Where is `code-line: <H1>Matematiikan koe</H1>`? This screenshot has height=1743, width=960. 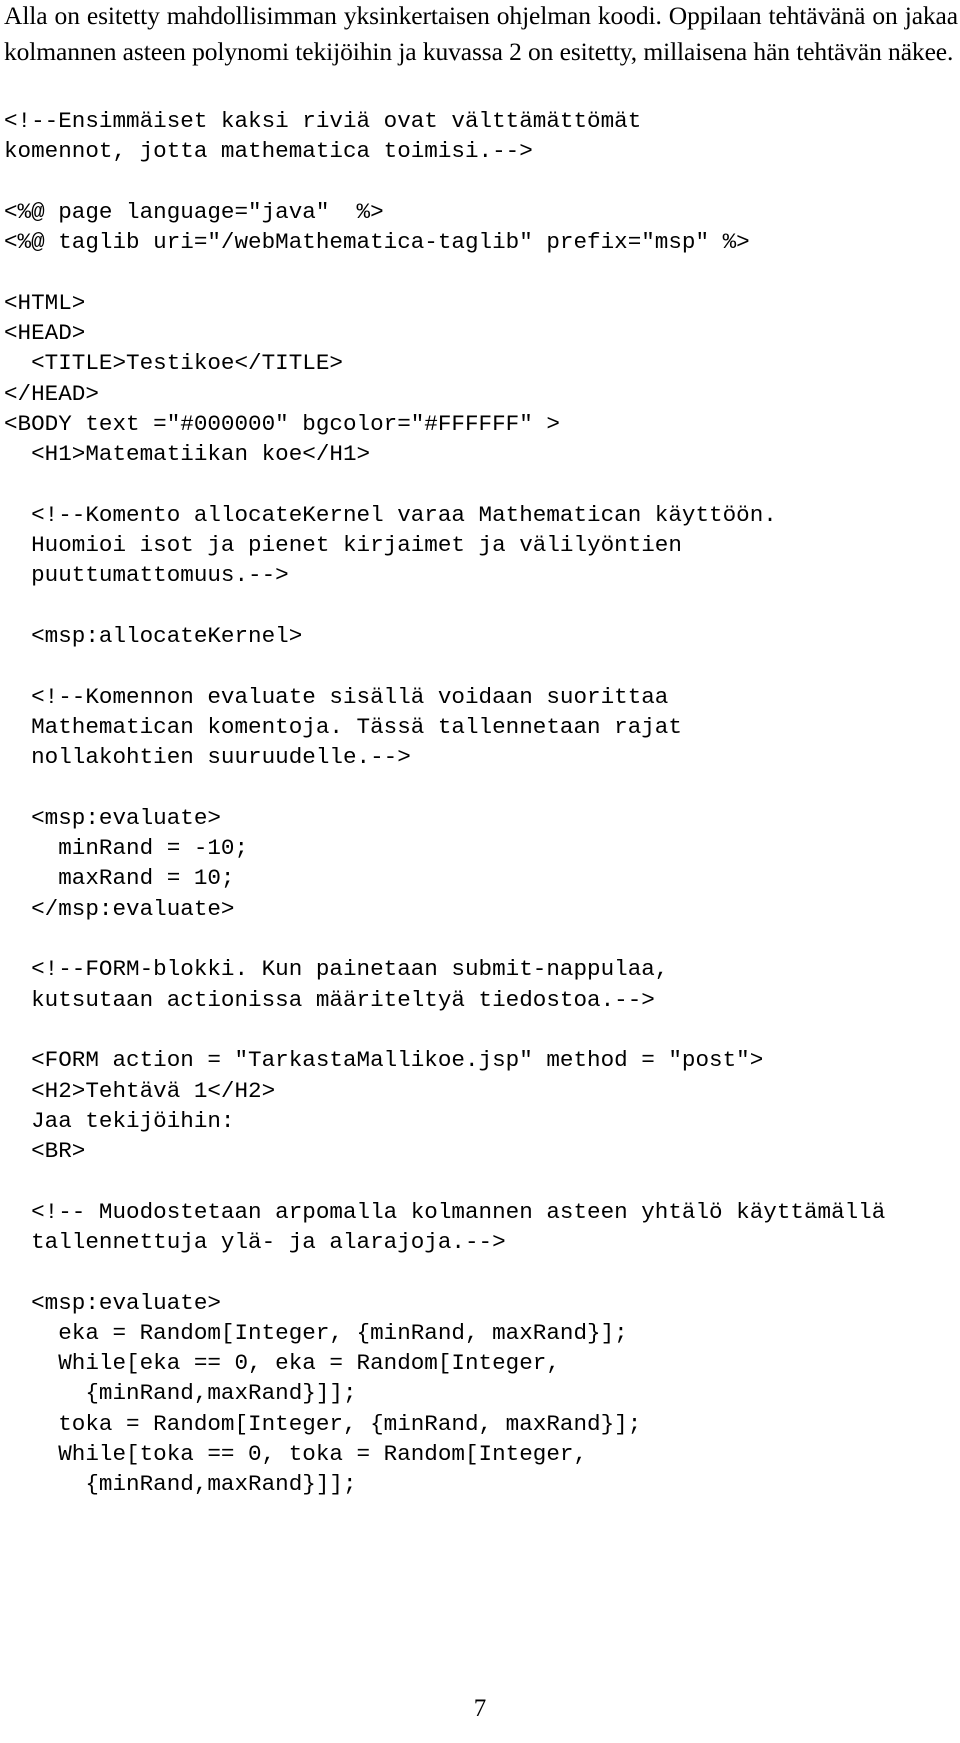
code-line: <H1>Matematiikan koe</H1> is located at coordinates (187, 454).